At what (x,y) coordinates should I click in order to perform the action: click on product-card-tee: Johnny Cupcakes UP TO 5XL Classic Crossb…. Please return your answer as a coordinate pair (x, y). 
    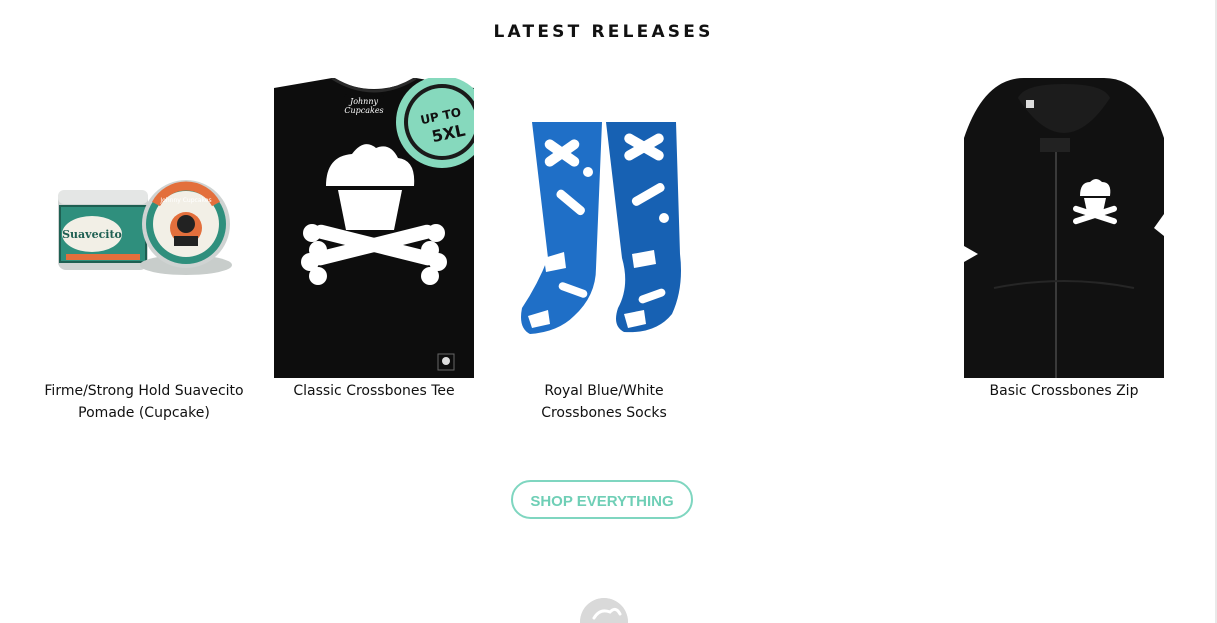
    Looking at the image, I should click on (374, 240).